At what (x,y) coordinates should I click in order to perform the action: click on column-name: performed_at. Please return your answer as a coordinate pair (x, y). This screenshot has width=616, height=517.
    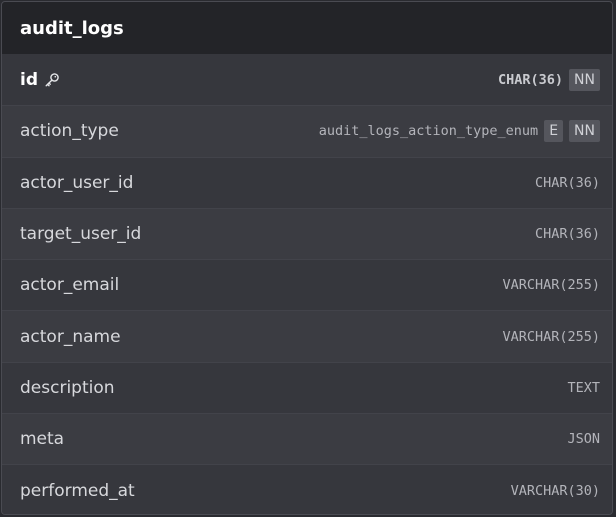
    Looking at the image, I should click on (77, 490).